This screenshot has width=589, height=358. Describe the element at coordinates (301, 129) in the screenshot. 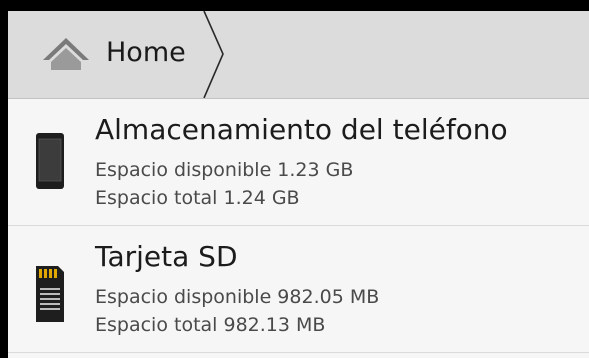

I see `storage-item-title: Almacenamiento del teléfono` at that location.